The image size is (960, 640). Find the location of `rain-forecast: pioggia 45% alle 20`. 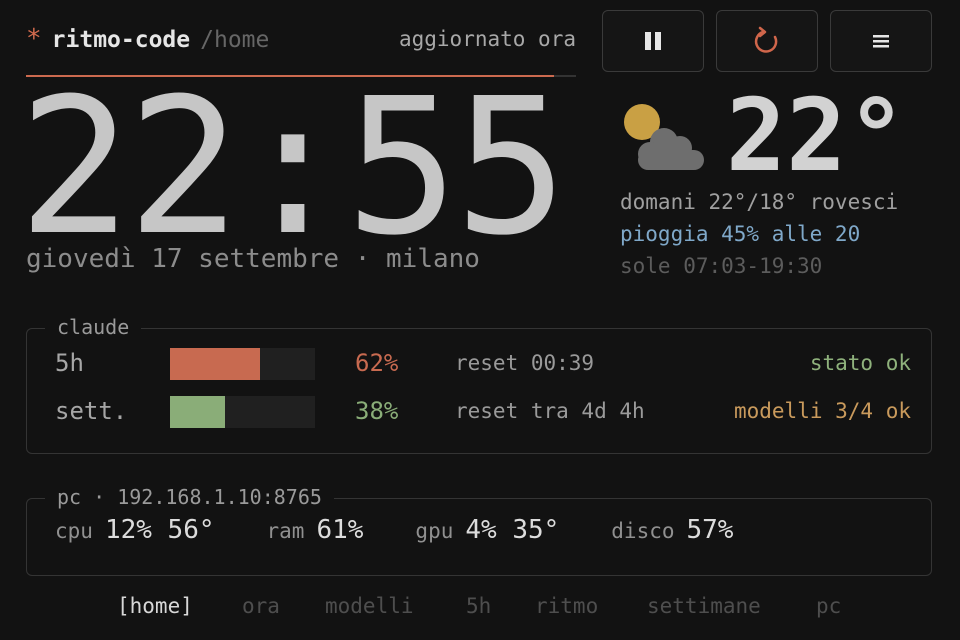

rain-forecast: pioggia 45% alle 20 is located at coordinates (740, 234).